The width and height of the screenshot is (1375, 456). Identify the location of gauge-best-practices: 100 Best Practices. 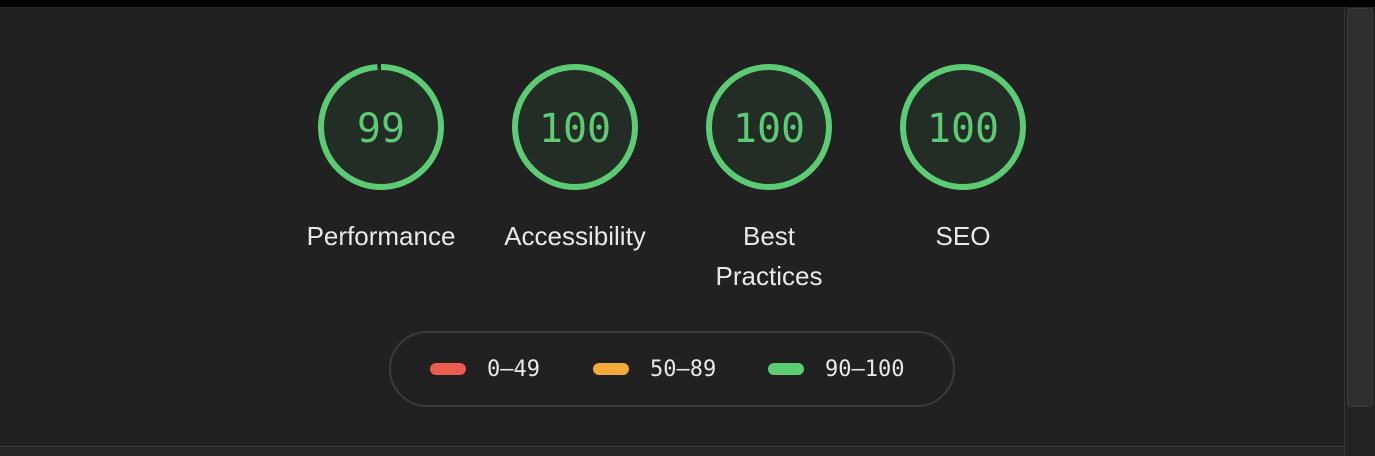
(769, 179).